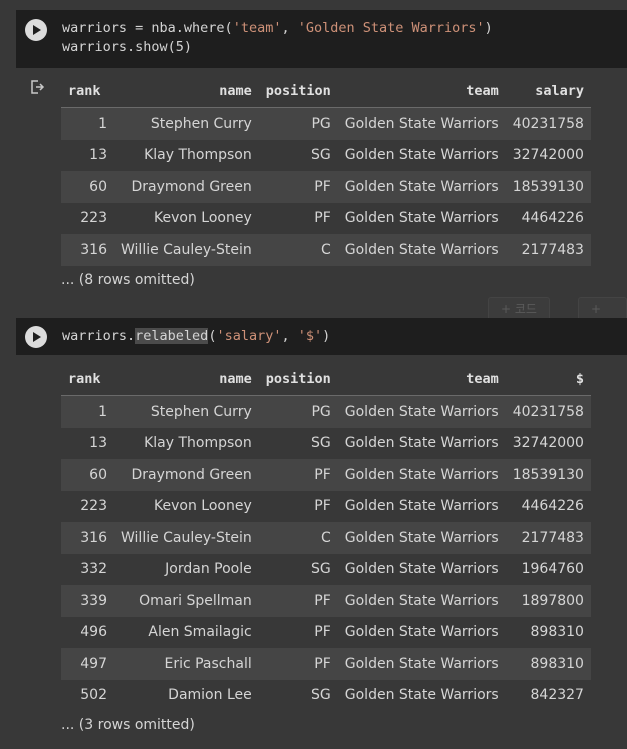 The image size is (627, 749). Describe the element at coordinates (548, 379) in the screenshot. I see `column-header: $` at that location.